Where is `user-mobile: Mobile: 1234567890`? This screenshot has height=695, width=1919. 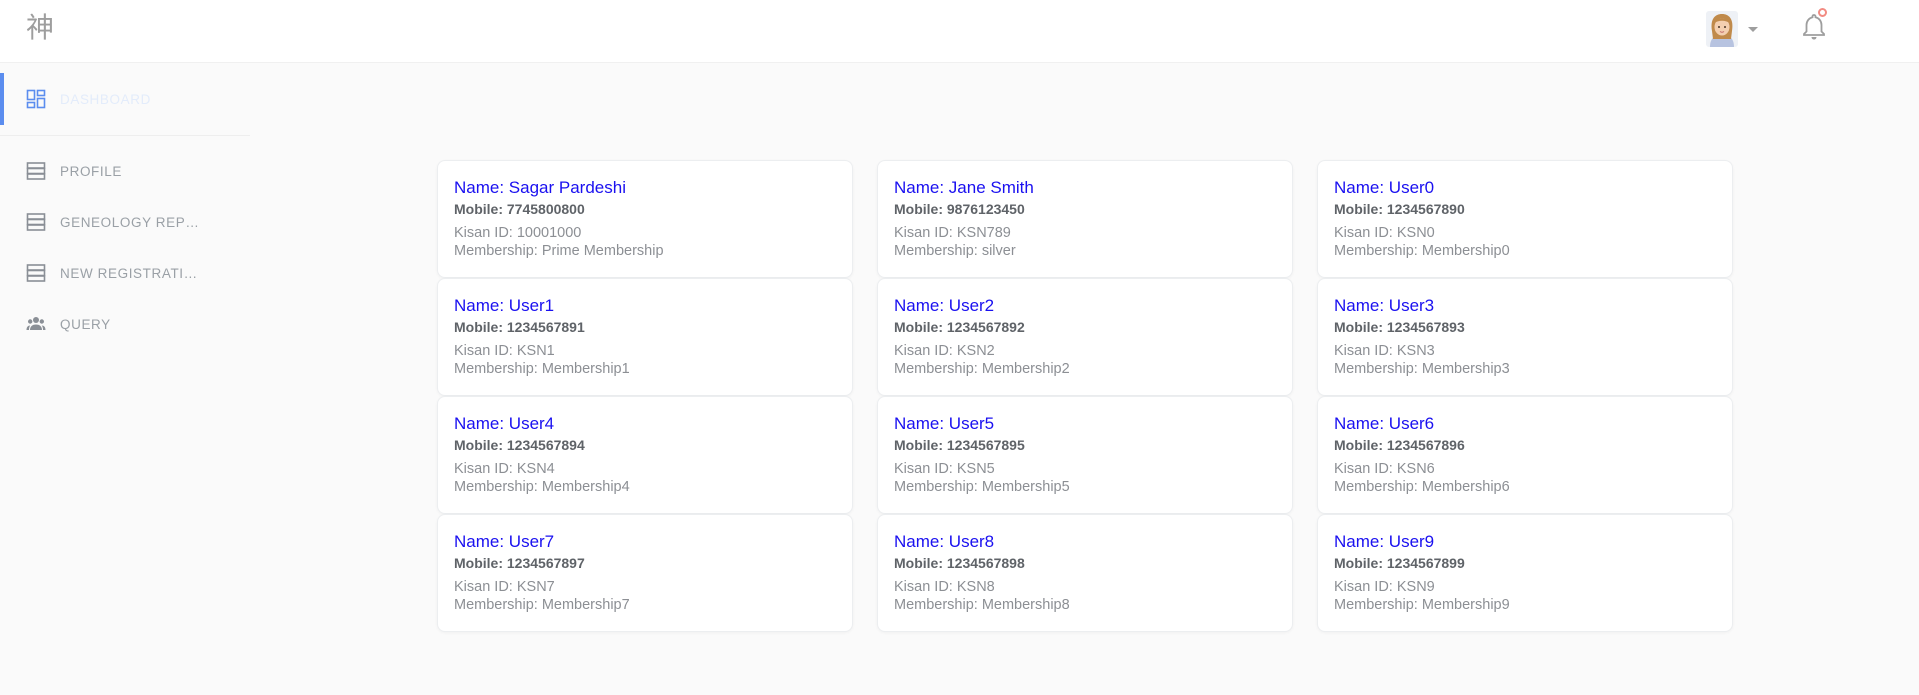
user-mobile: Mobile: 1234567890 is located at coordinates (1399, 209).